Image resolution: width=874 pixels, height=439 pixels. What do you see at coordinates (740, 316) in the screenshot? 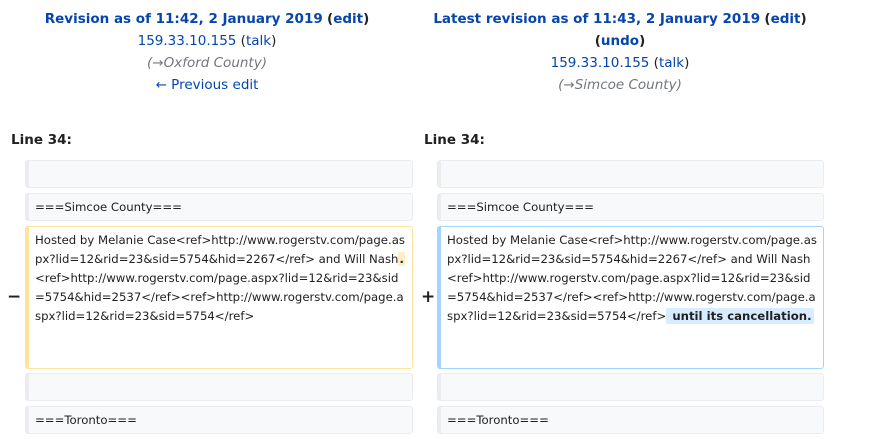
I see `added-text-highlight: until its cancellation.` at bounding box center [740, 316].